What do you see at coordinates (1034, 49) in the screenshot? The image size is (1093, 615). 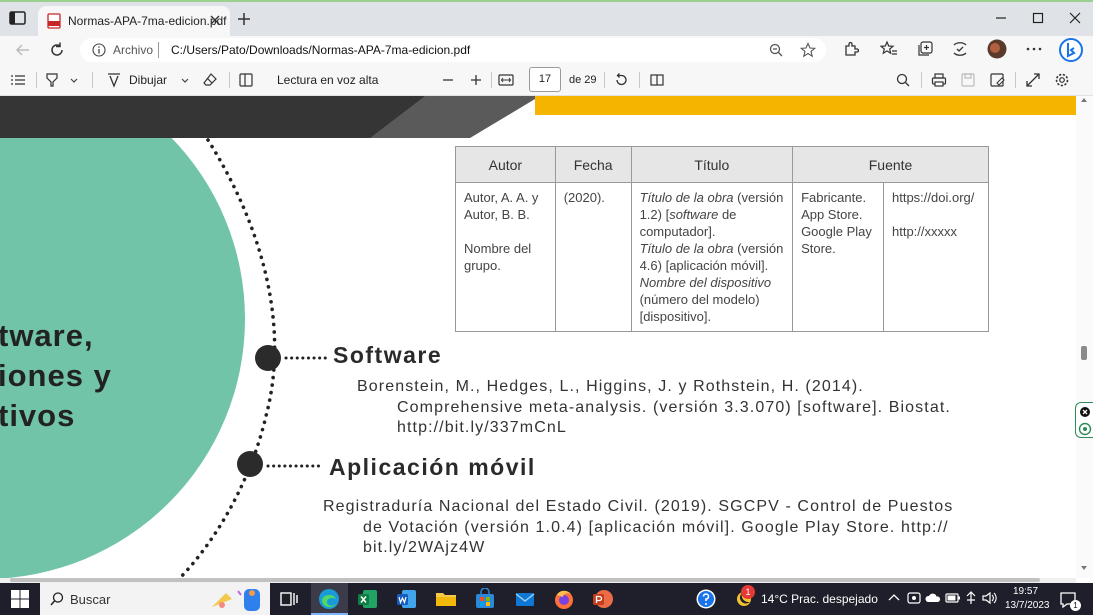 I see `more-options-icon` at bounding box center [1034, 49].